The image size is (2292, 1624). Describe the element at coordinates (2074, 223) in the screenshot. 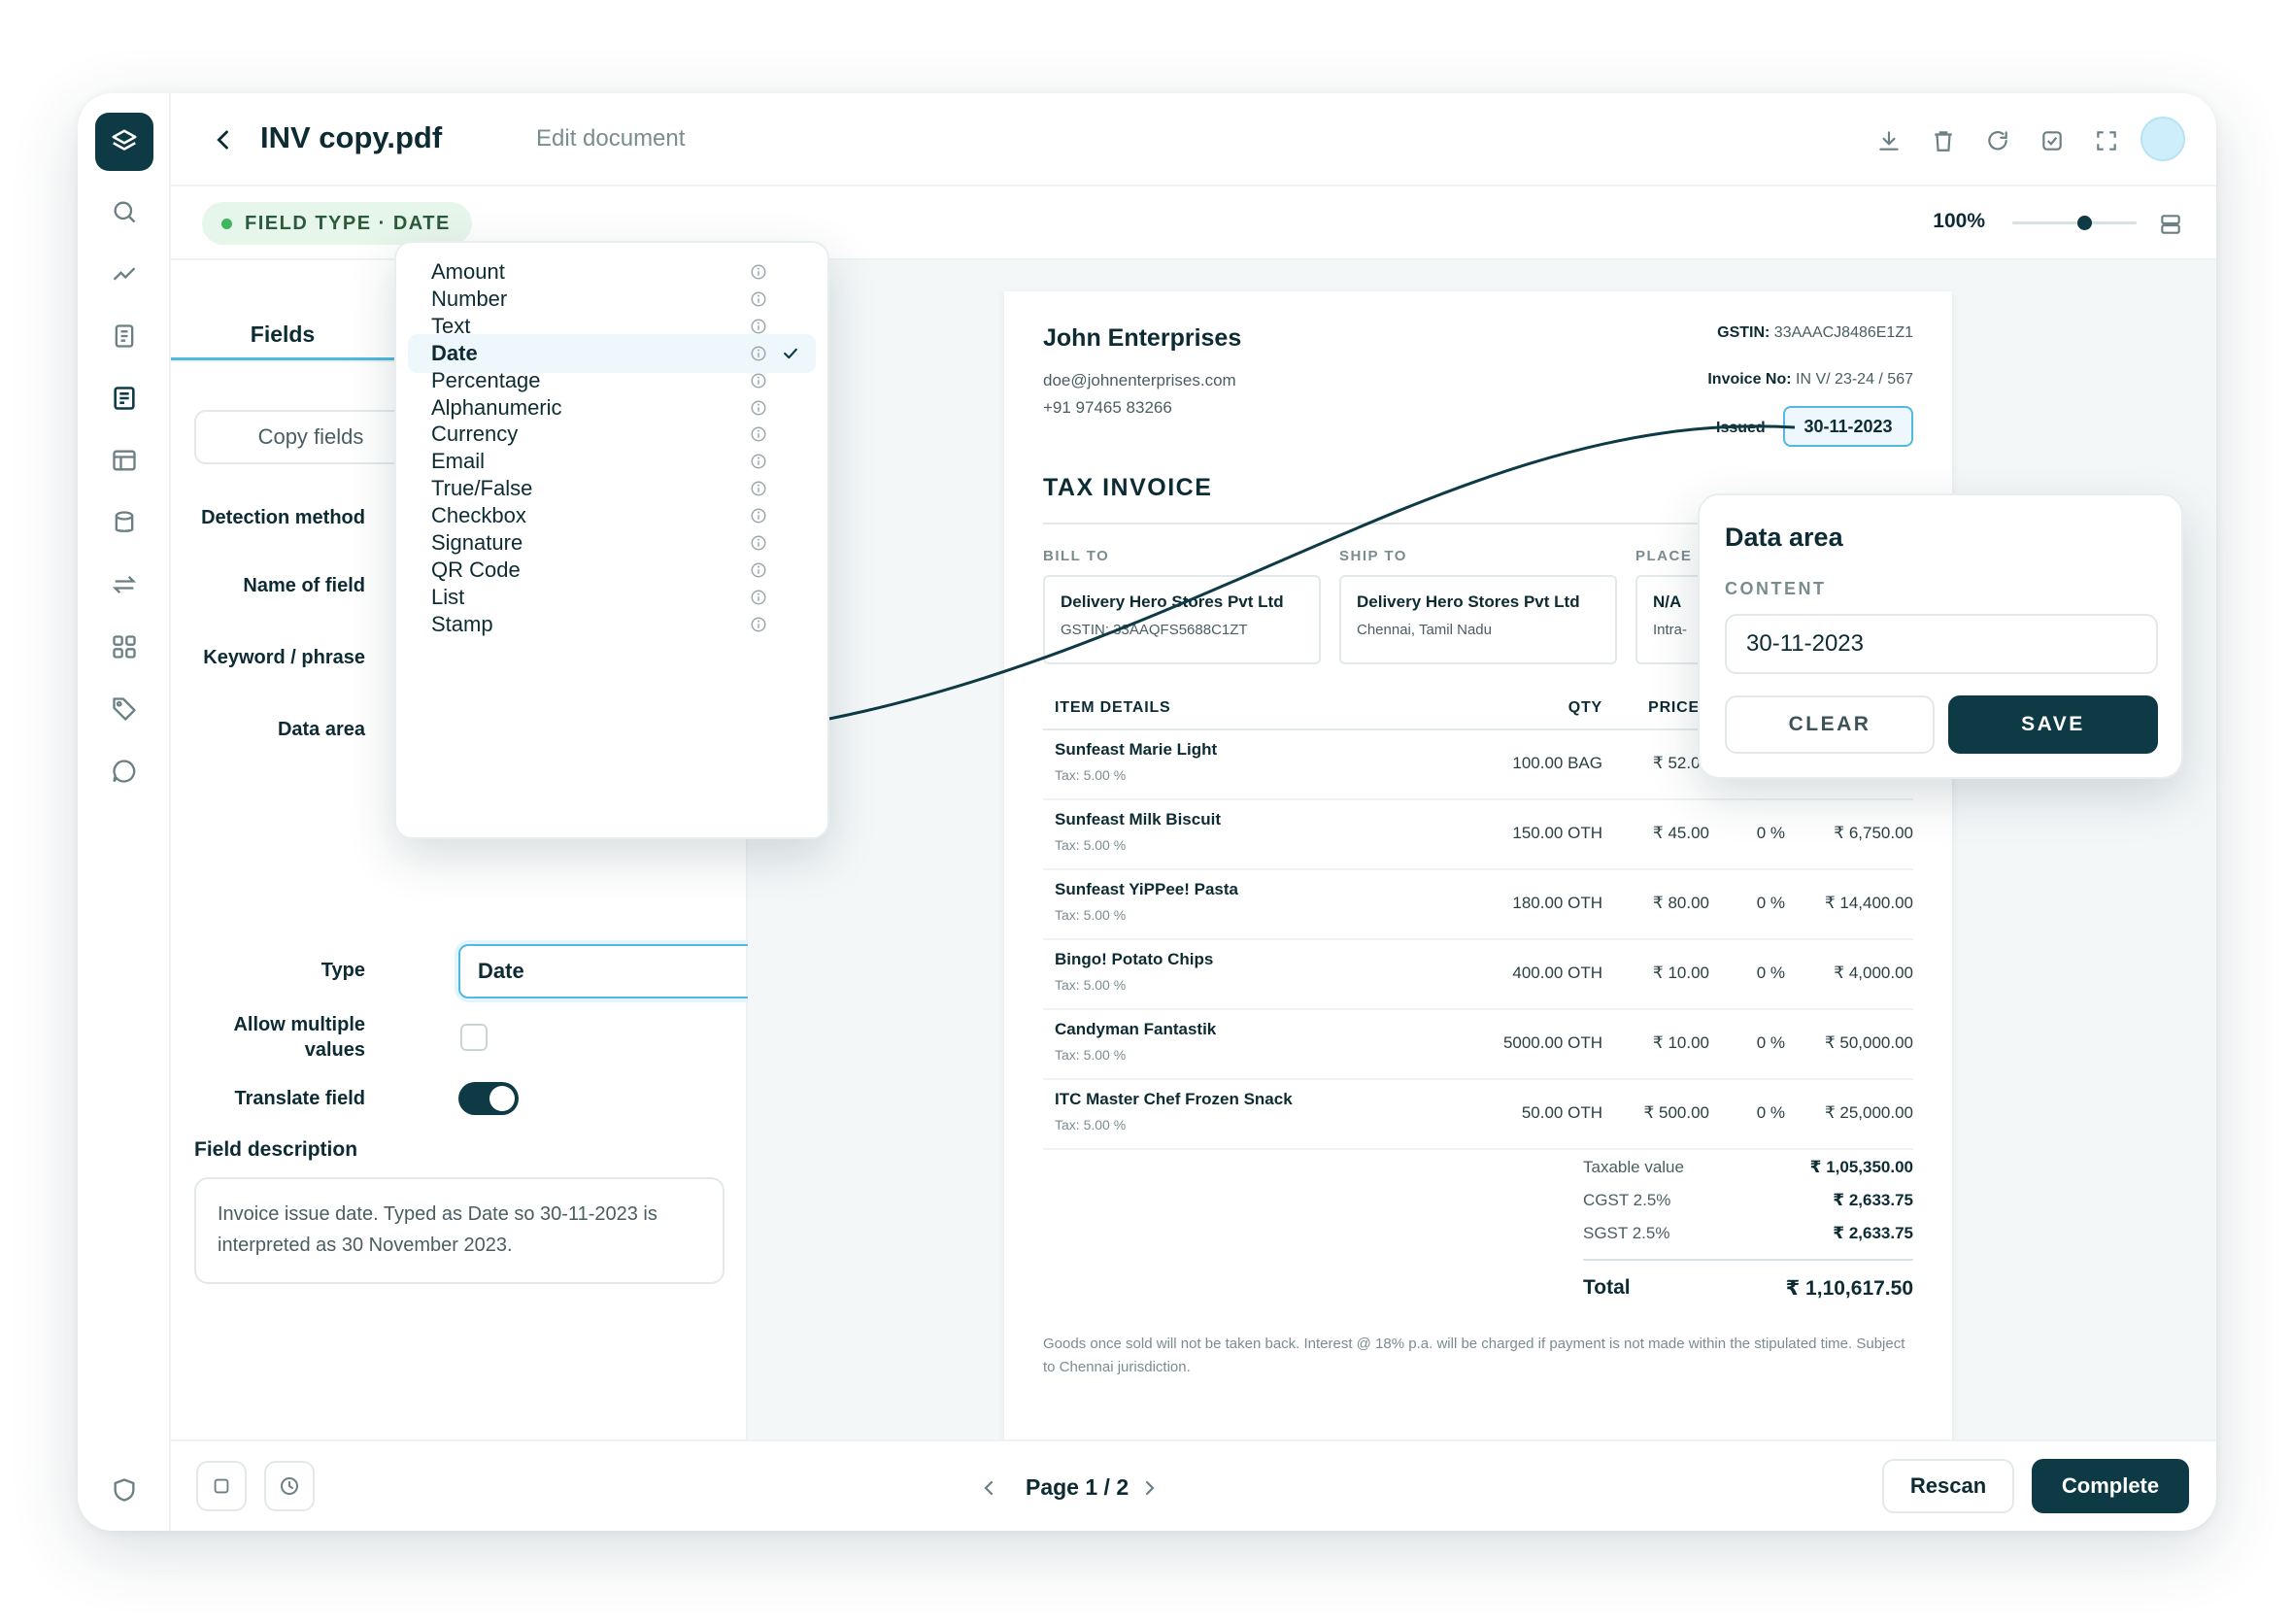

I see `zoom-slider` at that location.